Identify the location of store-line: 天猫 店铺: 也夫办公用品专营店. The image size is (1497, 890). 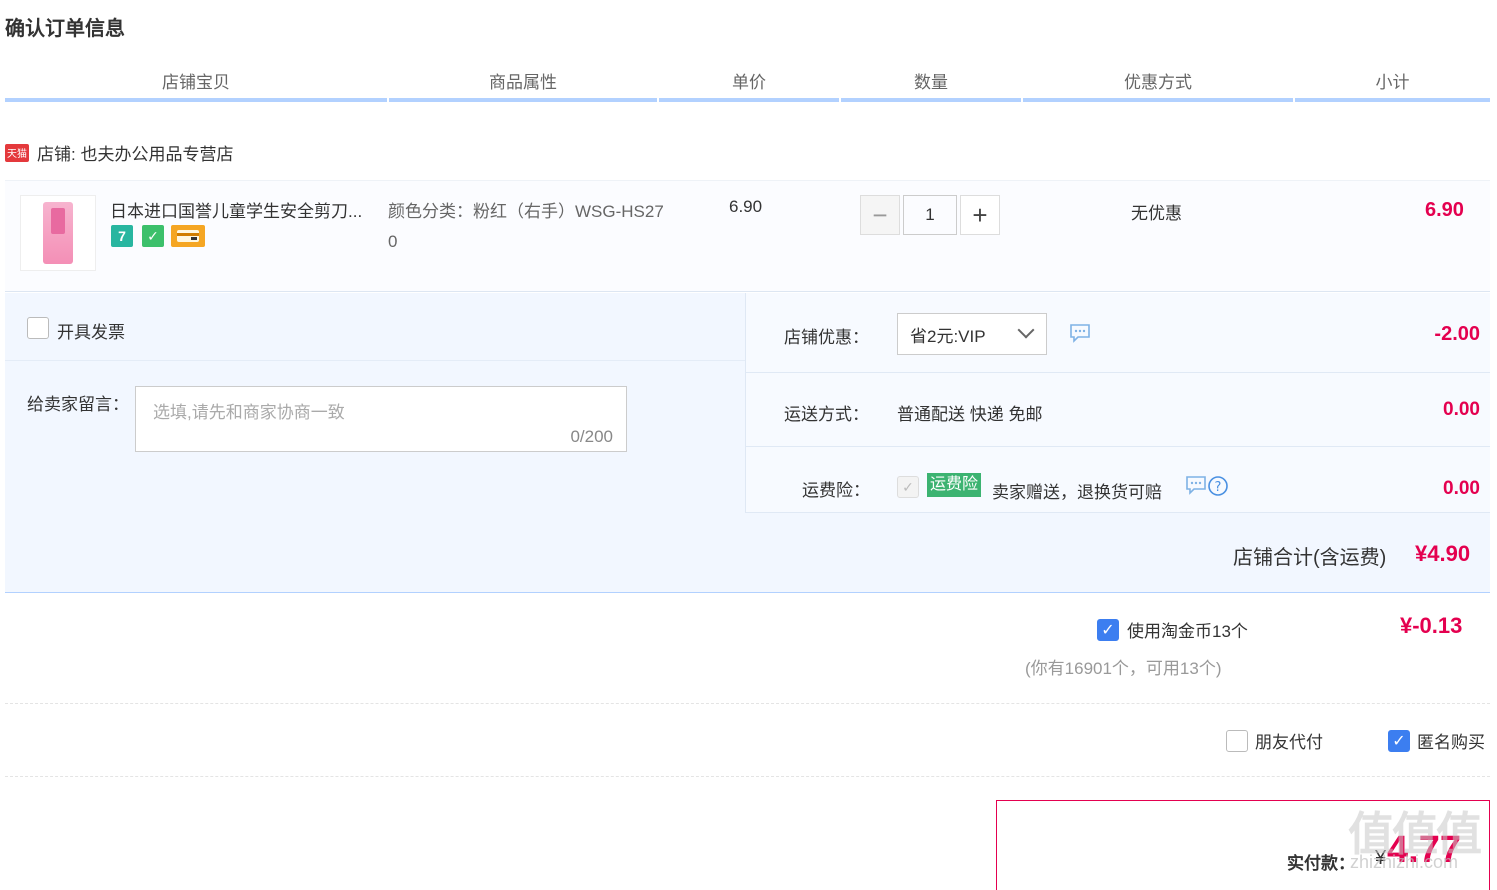
(119, 152).